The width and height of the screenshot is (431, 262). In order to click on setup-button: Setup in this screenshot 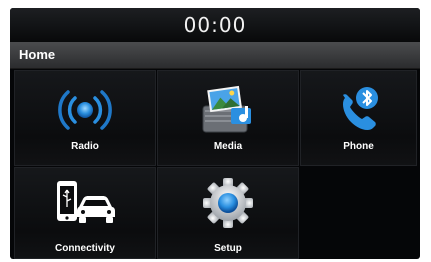, I will do `click(228, 213)`.